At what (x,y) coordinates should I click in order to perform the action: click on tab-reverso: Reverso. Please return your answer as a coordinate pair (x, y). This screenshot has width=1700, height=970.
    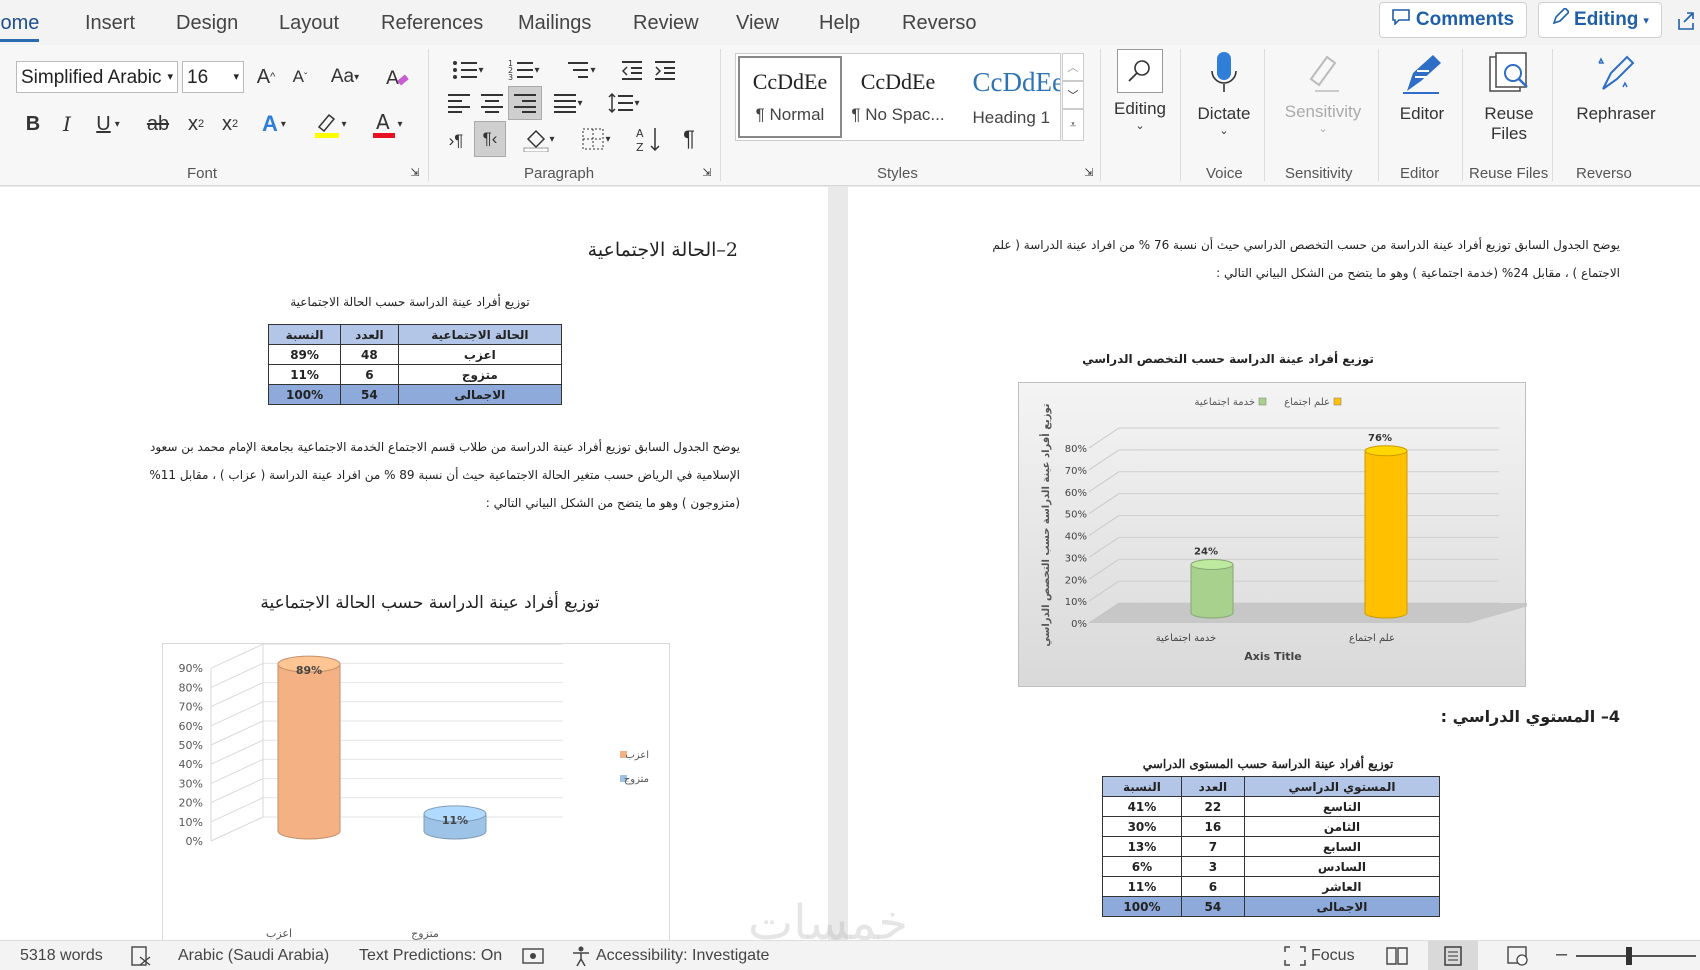
    Looking at the image, I should click on (939, 23).